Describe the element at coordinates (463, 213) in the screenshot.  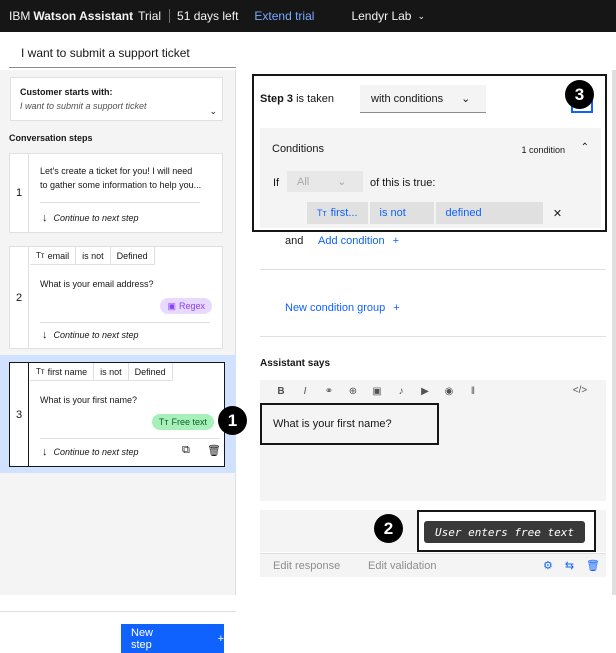
I see `chip-val: defined` at that location.